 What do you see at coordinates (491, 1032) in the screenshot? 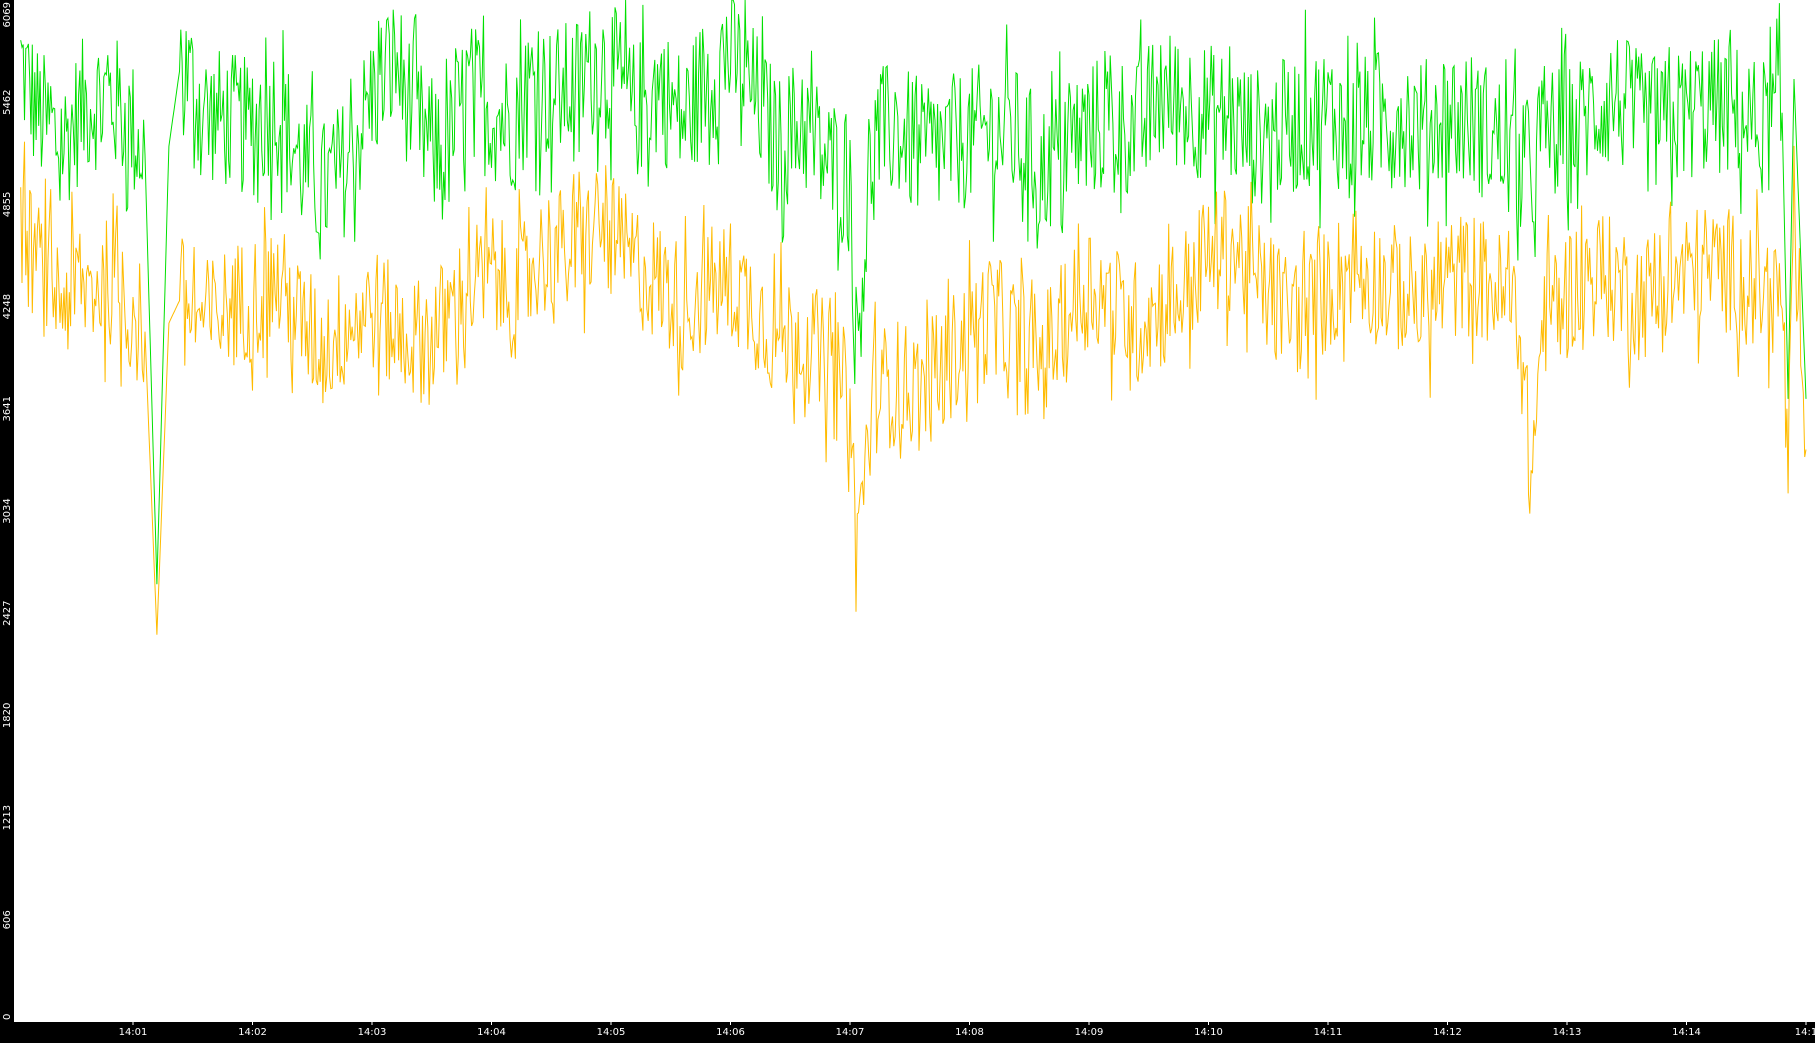
I see `x-tick-label: 14:04` at bounding box center [491, 1032].